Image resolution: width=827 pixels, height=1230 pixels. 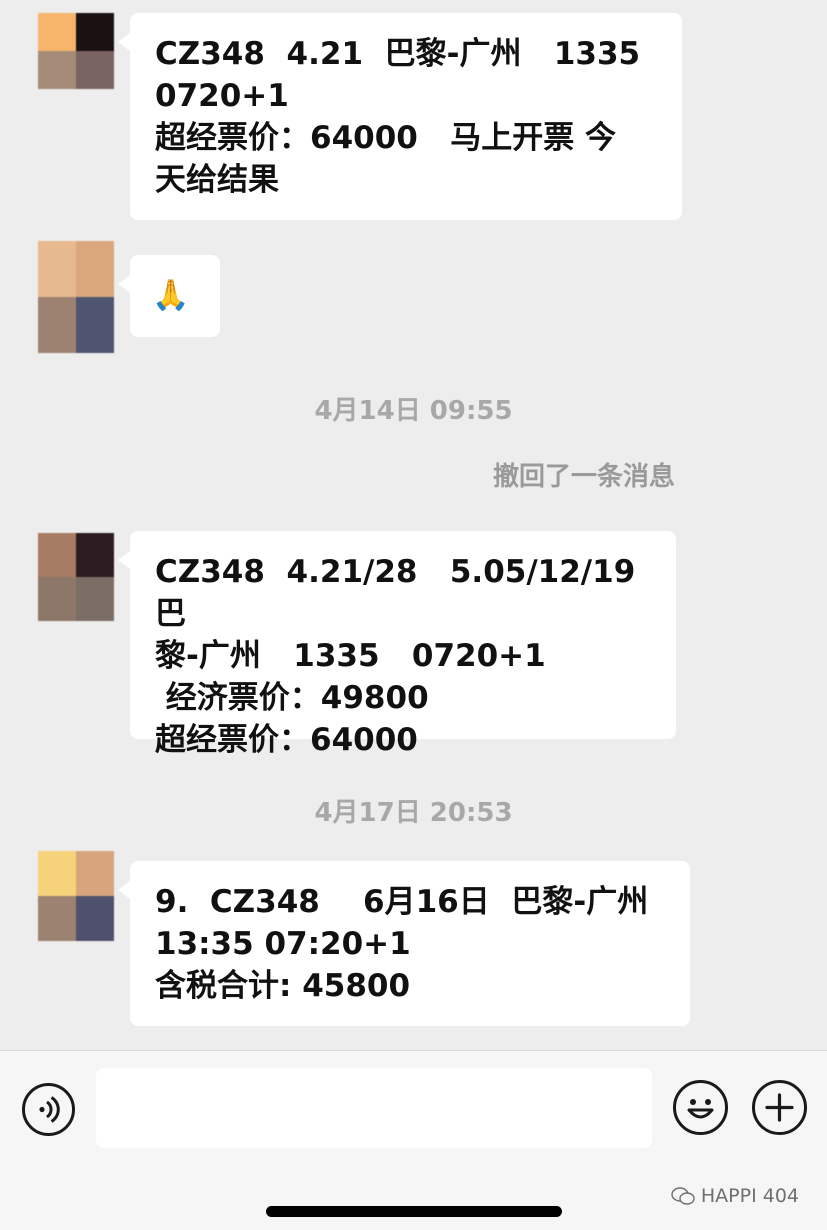 I want to click on voice-icon, so click(x=49, y=1109).